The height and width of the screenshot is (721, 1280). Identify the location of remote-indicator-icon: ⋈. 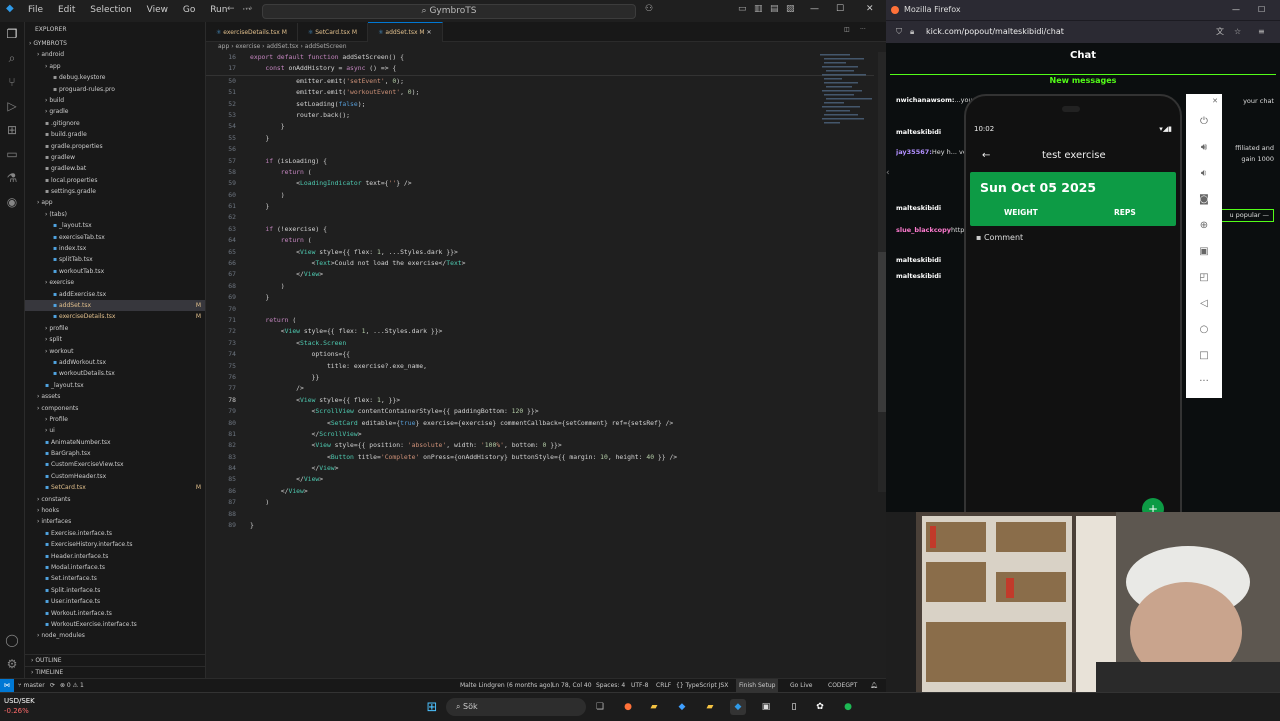
(7, 686).